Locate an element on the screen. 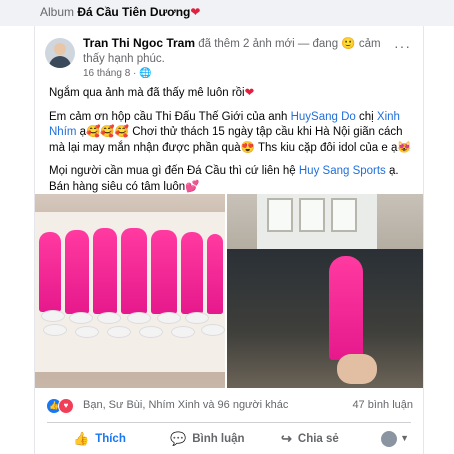 The width and height of the screenshot is (454, 454). post-p1-text: Ngắm qua ảnh mà đã thấy mê luôn rồi is located at coordinates (147, 93).